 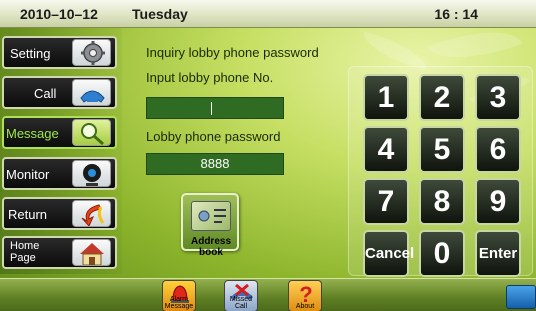 What do you see at coordinates (386, 149) in the screenshot?
I see `key-4: 4` at bounding box center [386, 149].